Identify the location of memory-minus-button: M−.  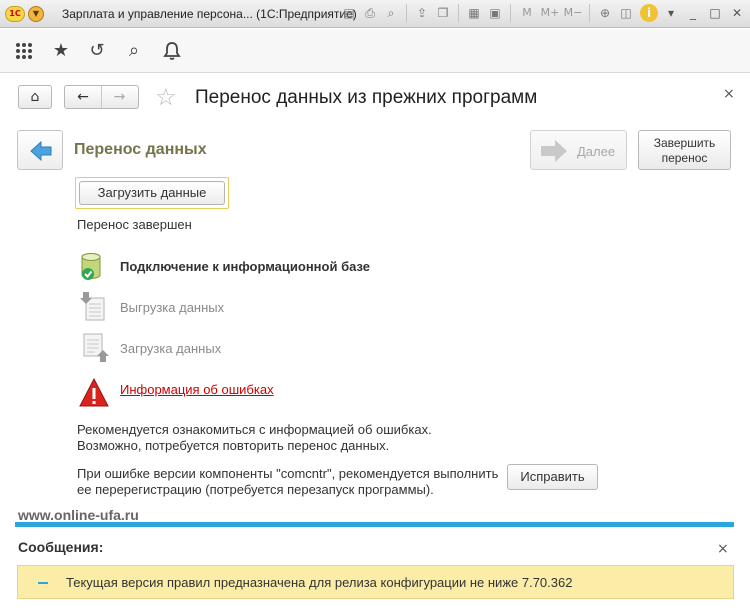
(573, 13).